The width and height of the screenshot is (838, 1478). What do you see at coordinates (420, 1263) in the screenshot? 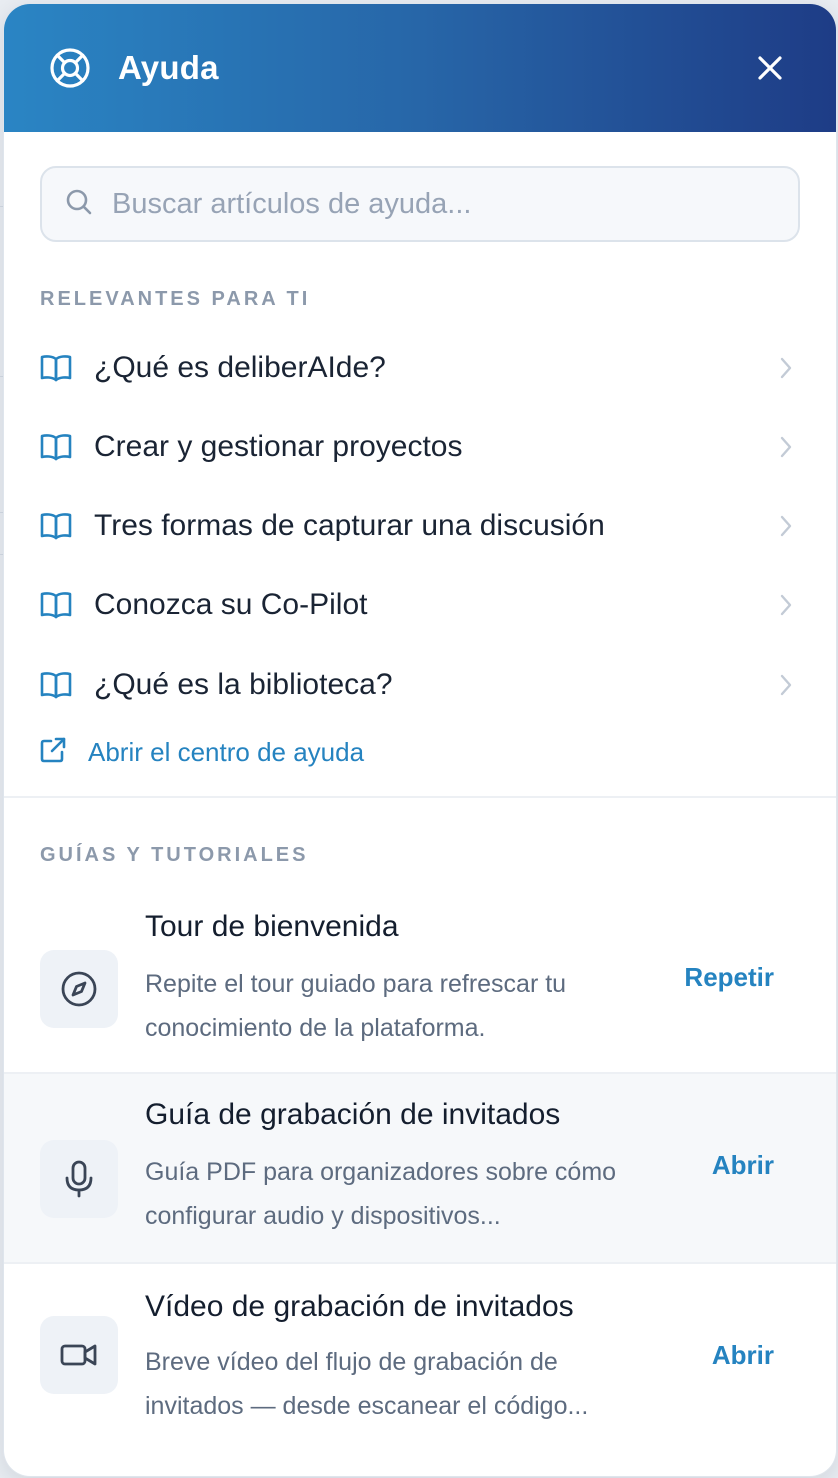
I see `guide-divider` at bounding box center [420, 1263].